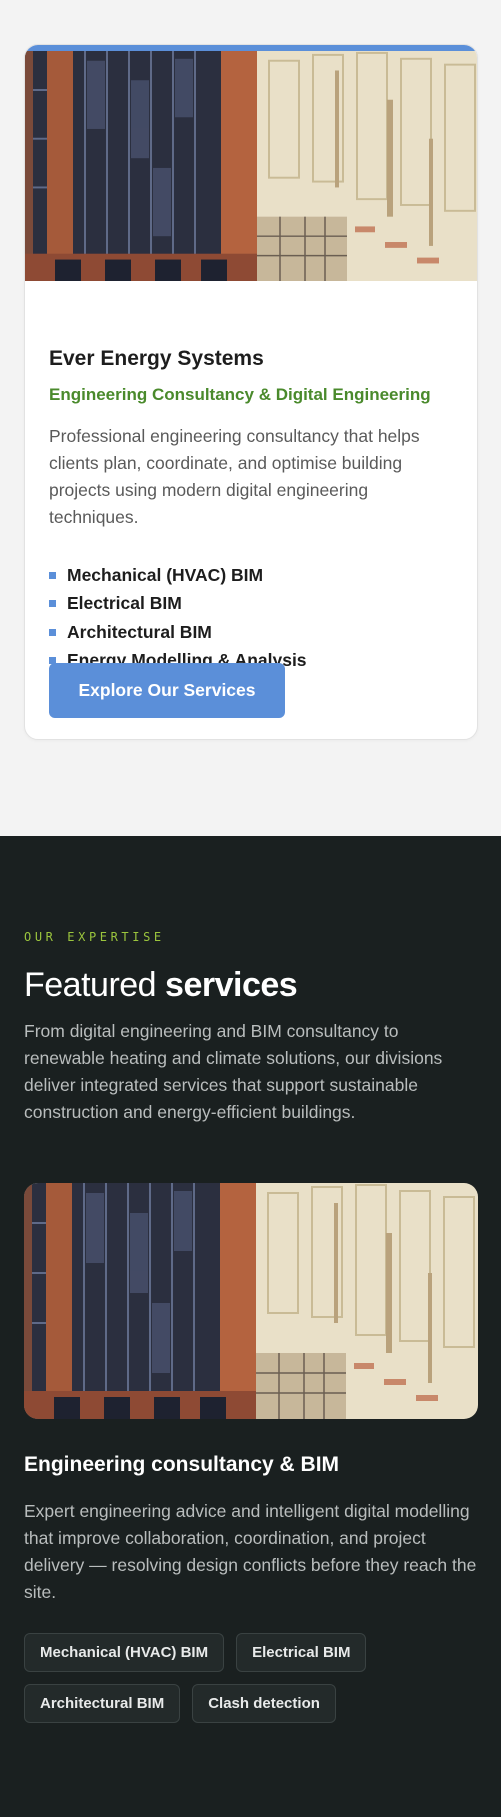 This screenshot has height=1817, width=501. What do you see at coordinates (124, 603) in the screenshot?
I see `service-label: Electrical BIM` at bounding box center [124, 603].